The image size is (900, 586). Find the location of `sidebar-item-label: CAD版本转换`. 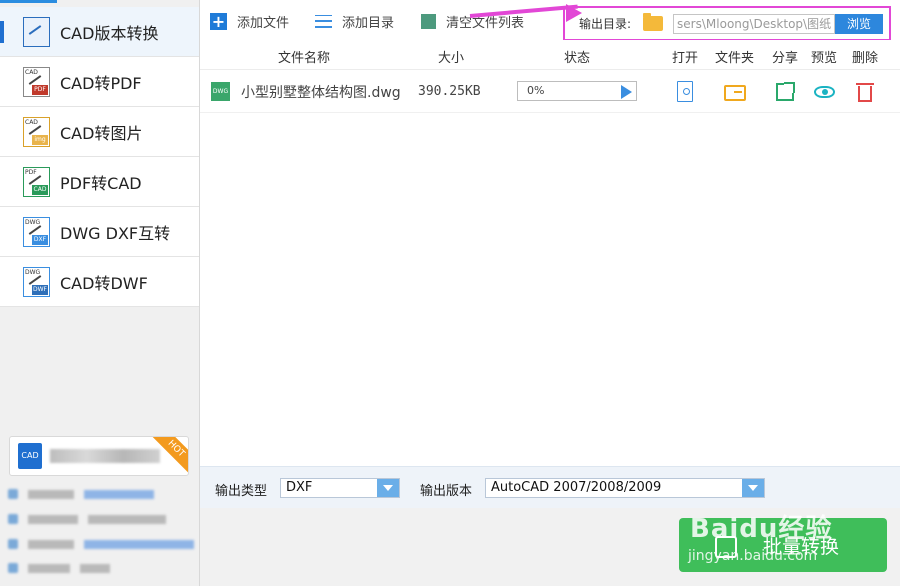

sidebar-item-label: CAD版本转换 is located at coordinates (109, 33).